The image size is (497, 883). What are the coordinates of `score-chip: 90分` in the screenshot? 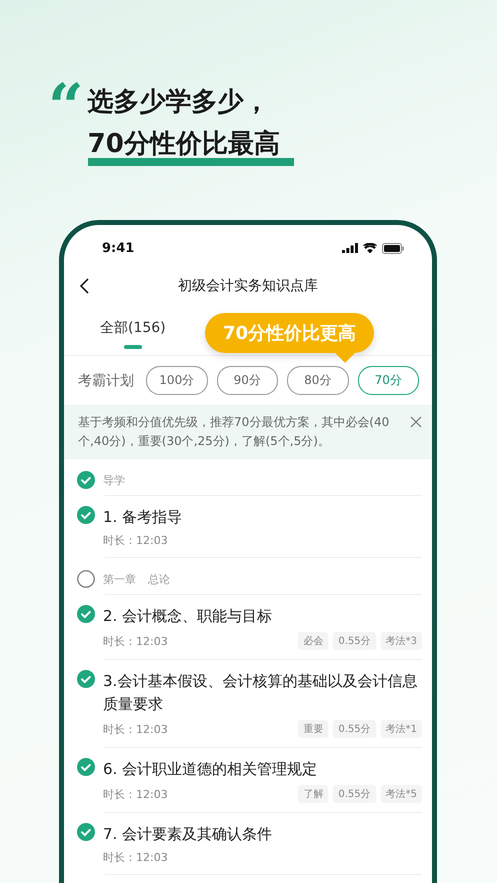 It's located at (247, 380).